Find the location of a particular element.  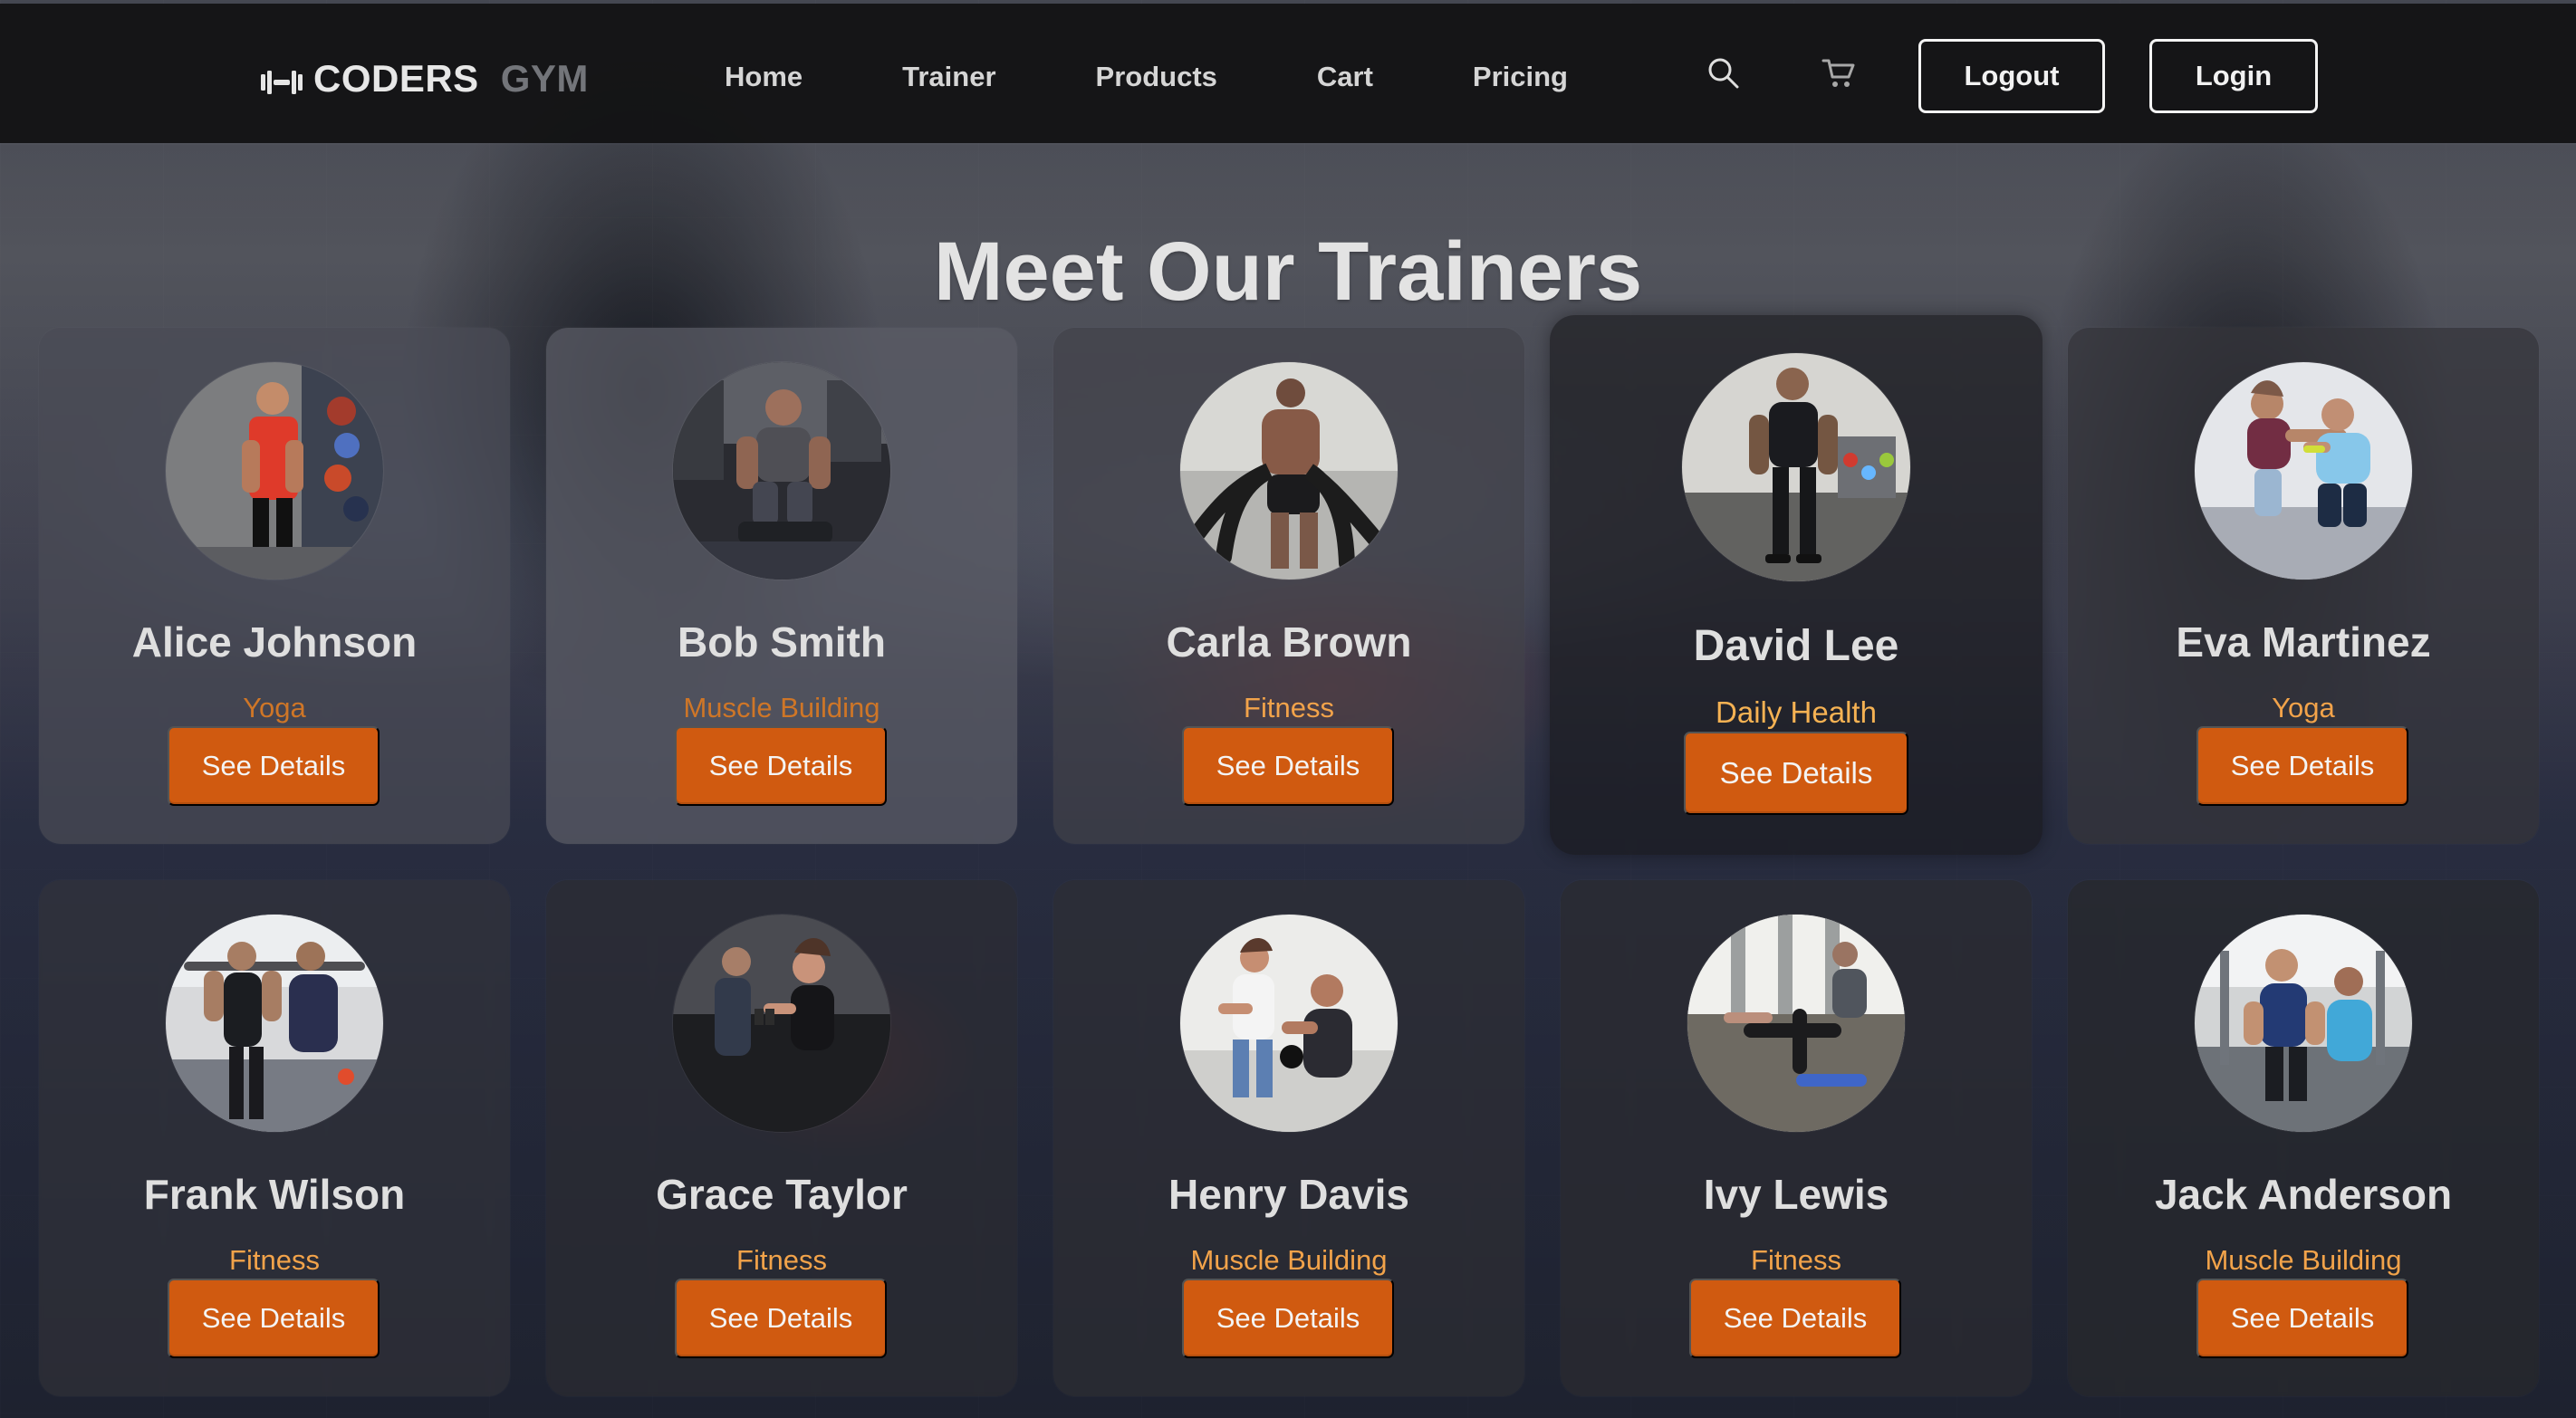

brand-logo-accent-text: GYM is located at coordinates (544, 79).